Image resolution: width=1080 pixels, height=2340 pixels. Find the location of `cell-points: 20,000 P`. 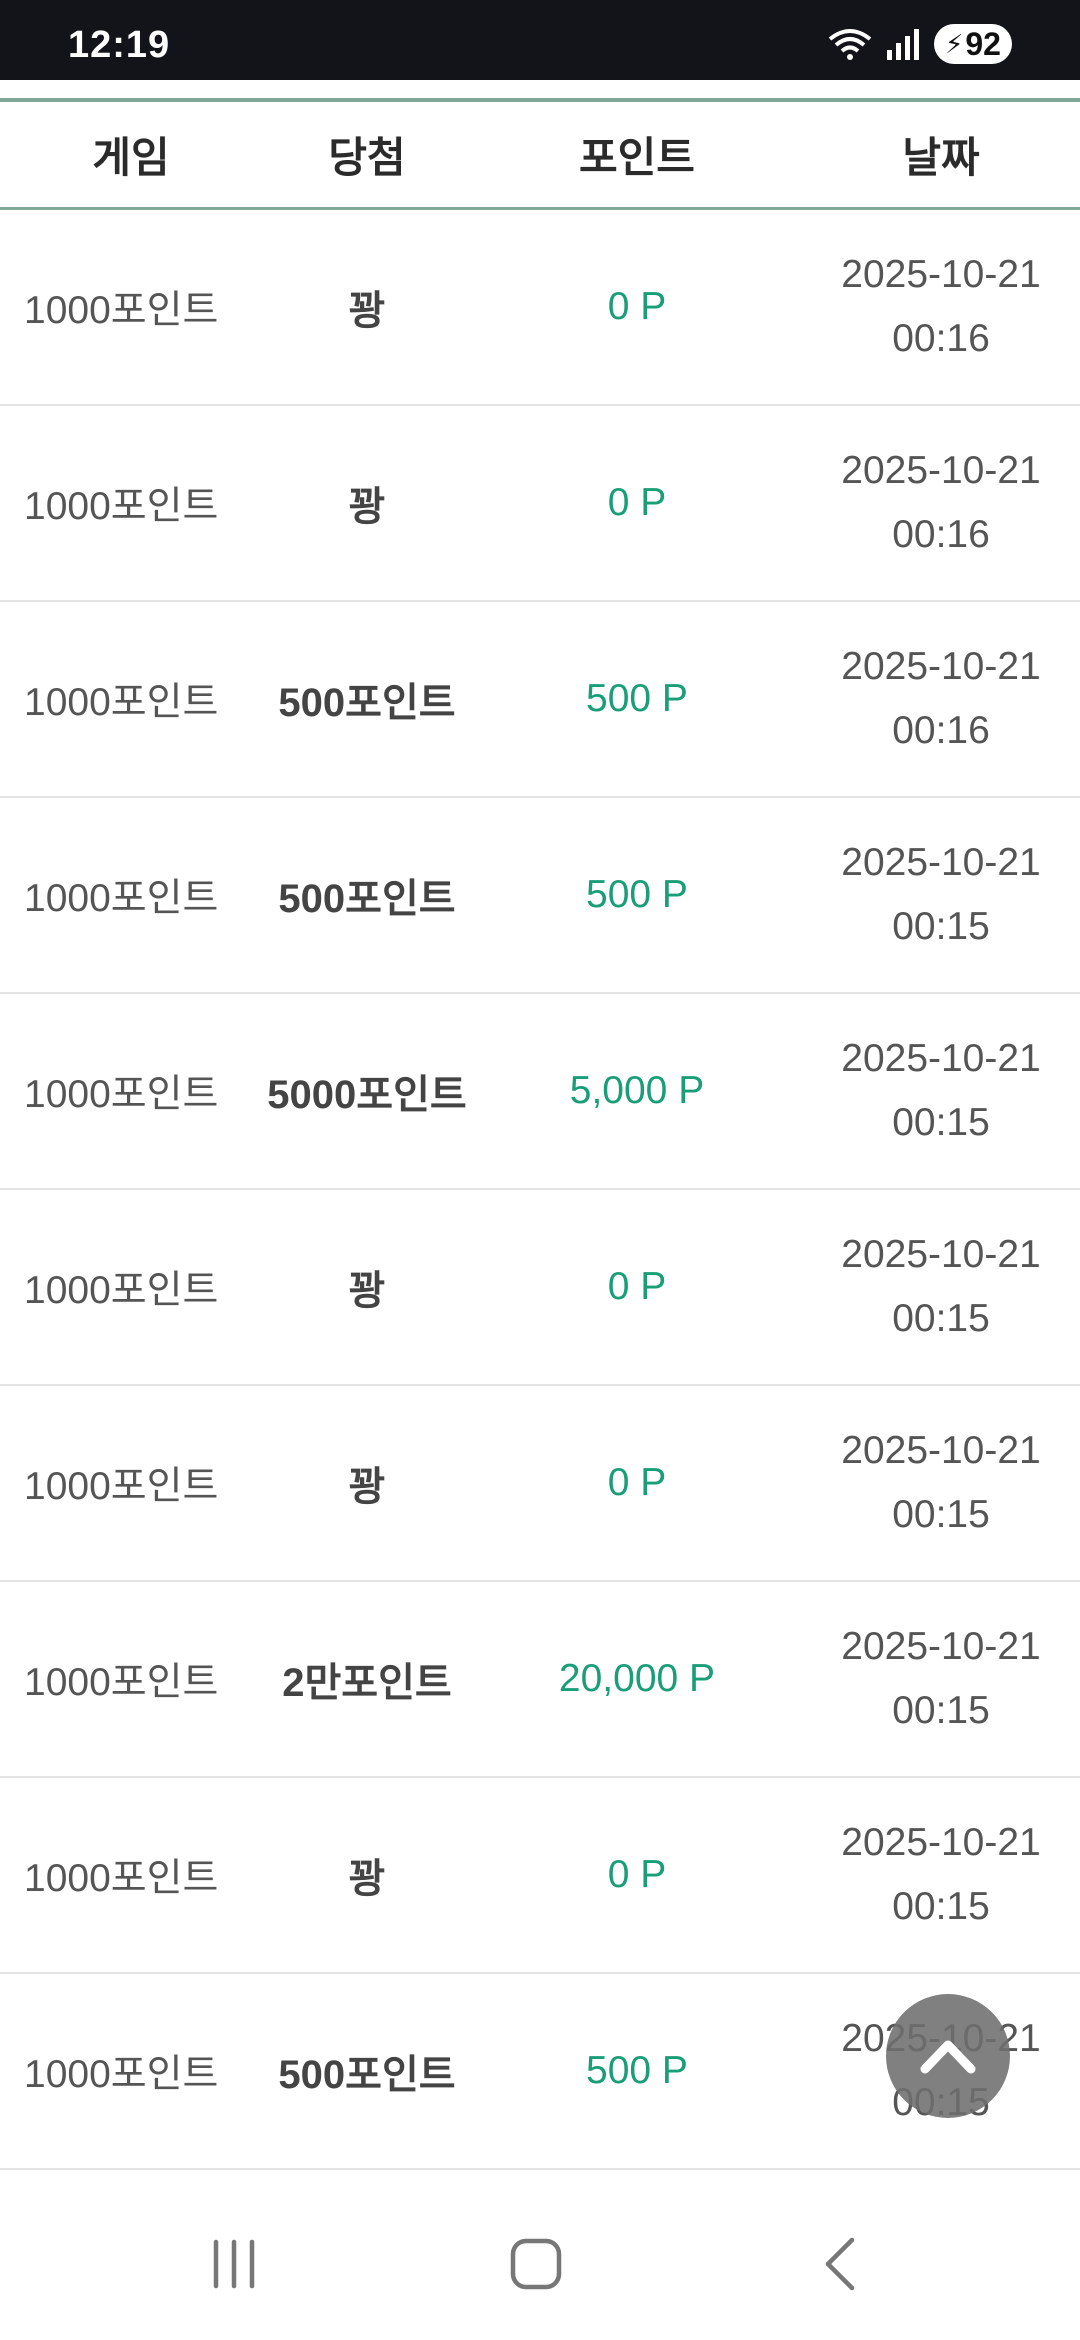

cell-points: 20,000 P is located at coordinates (637, 1678).